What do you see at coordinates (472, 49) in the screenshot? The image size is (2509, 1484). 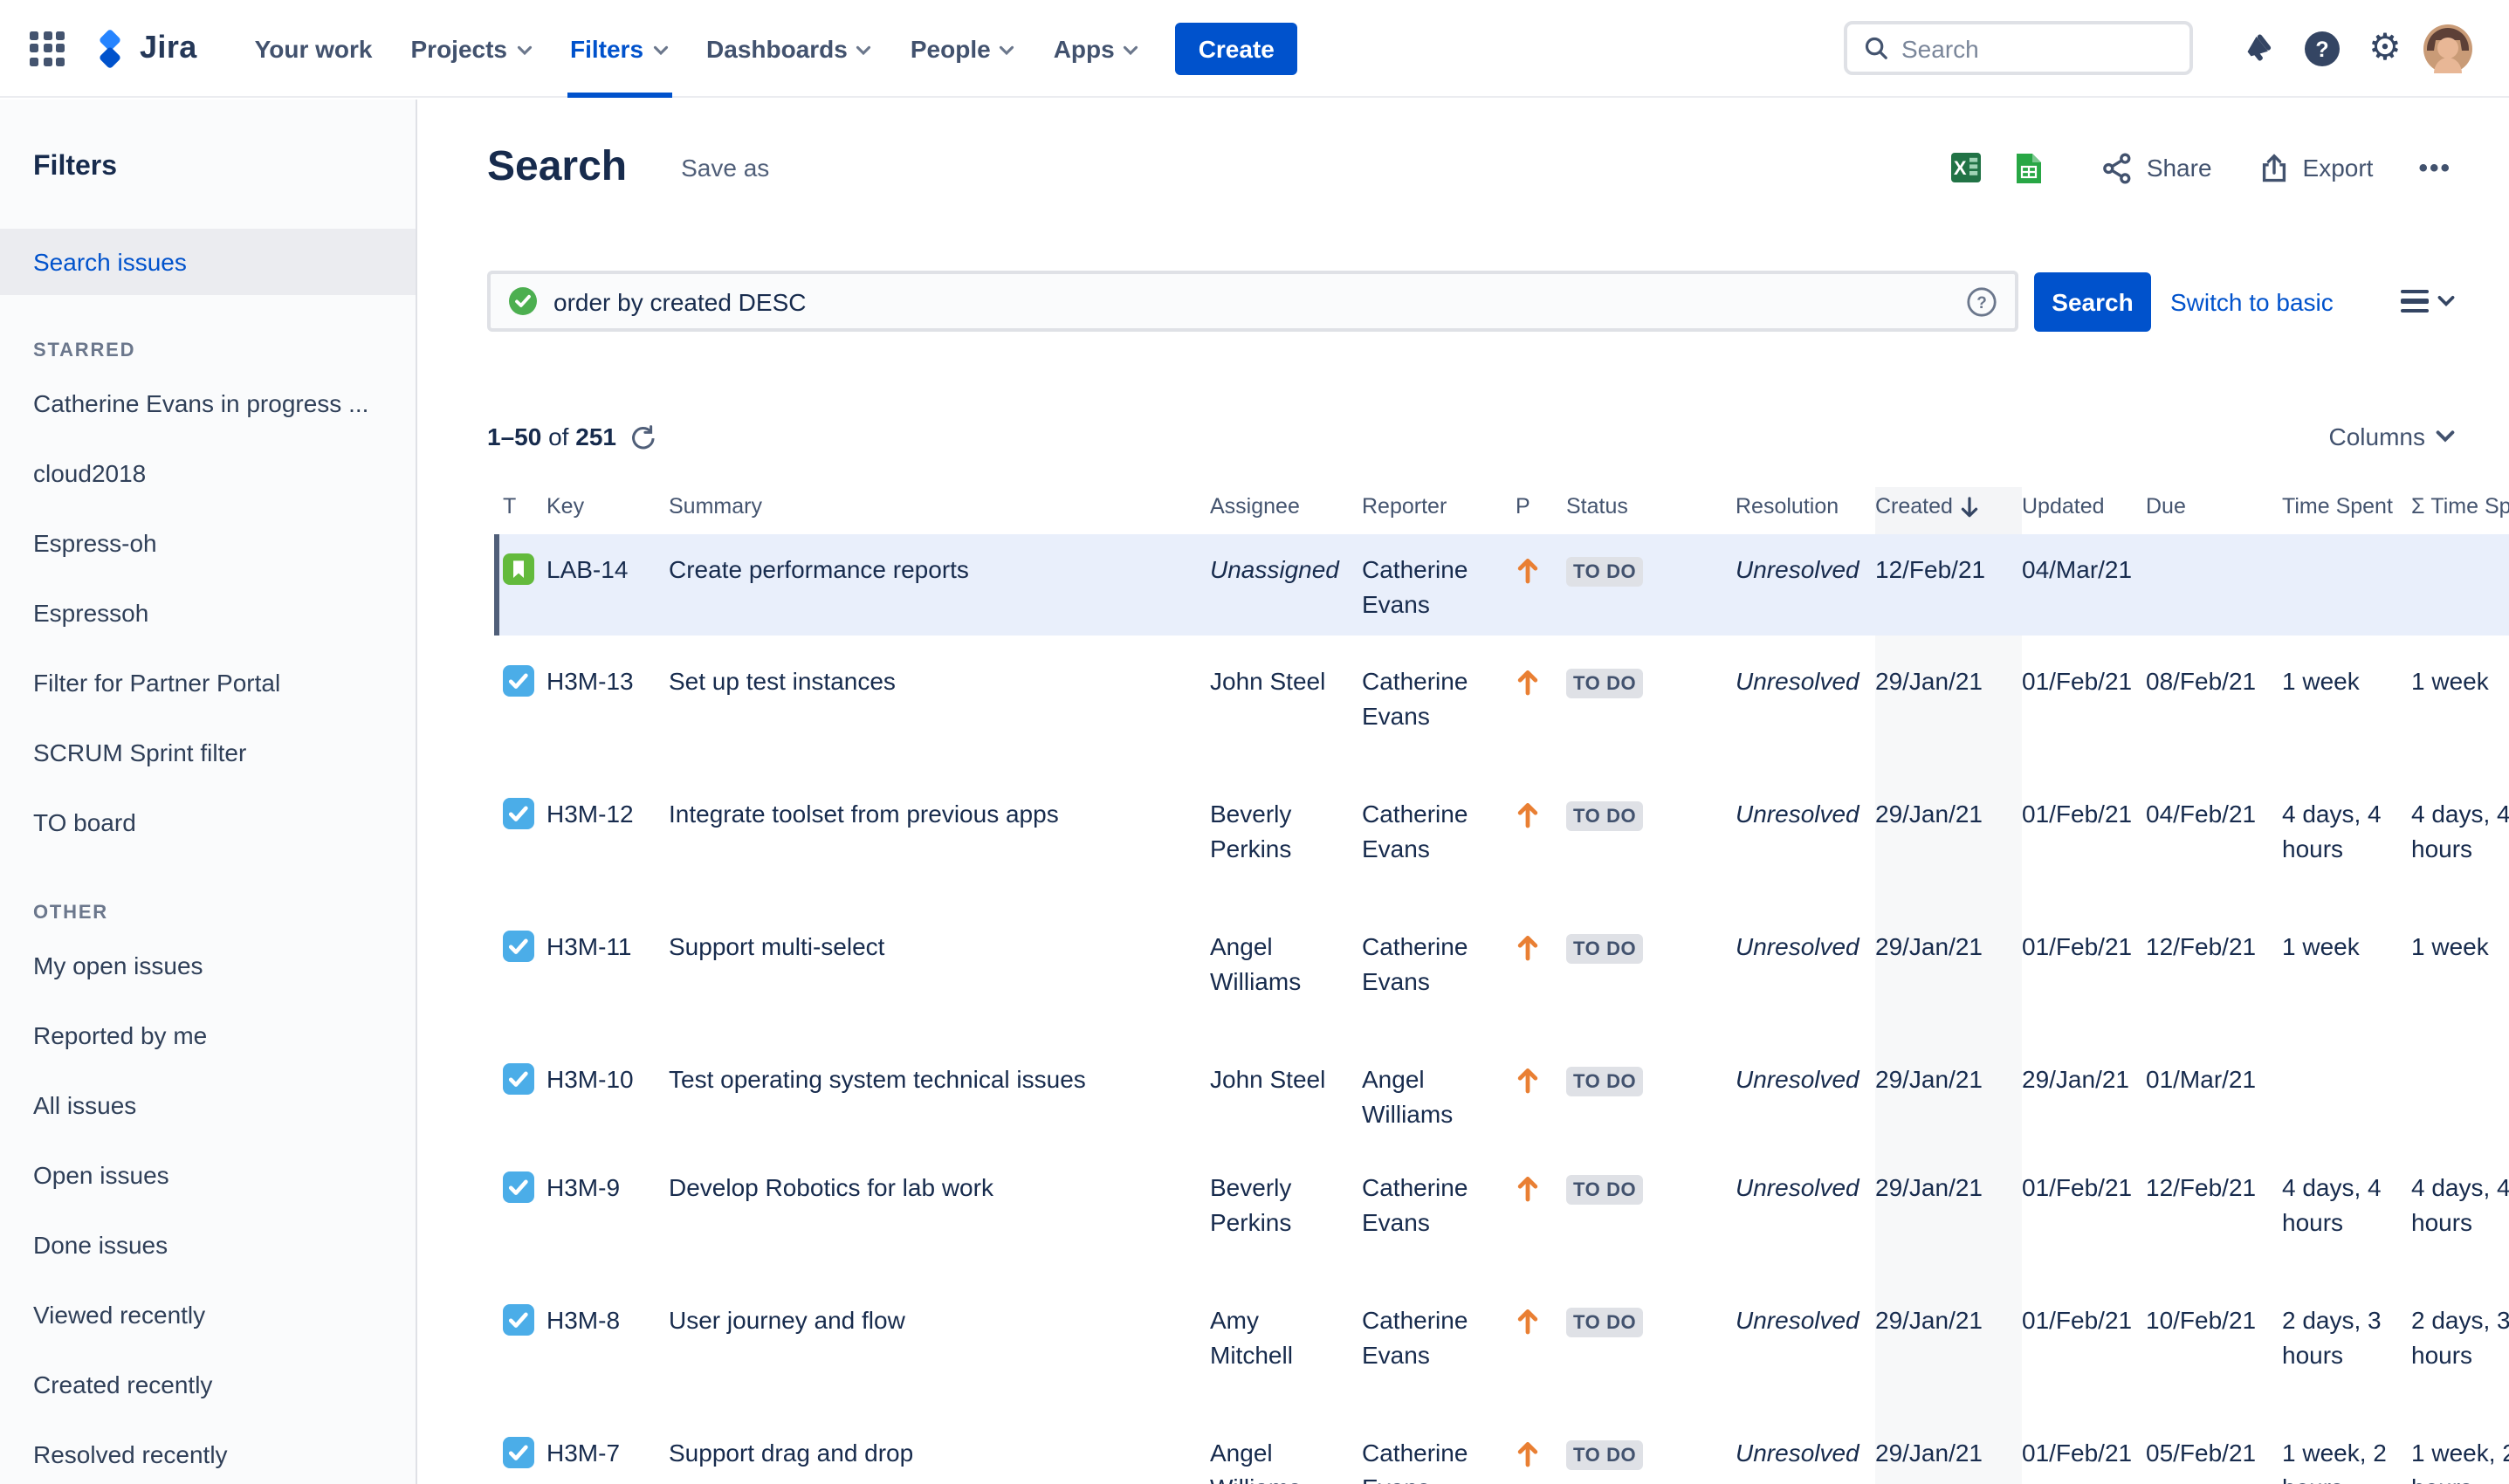 I see `nav-item-projects: Projects` at bounding box center [472, 49].